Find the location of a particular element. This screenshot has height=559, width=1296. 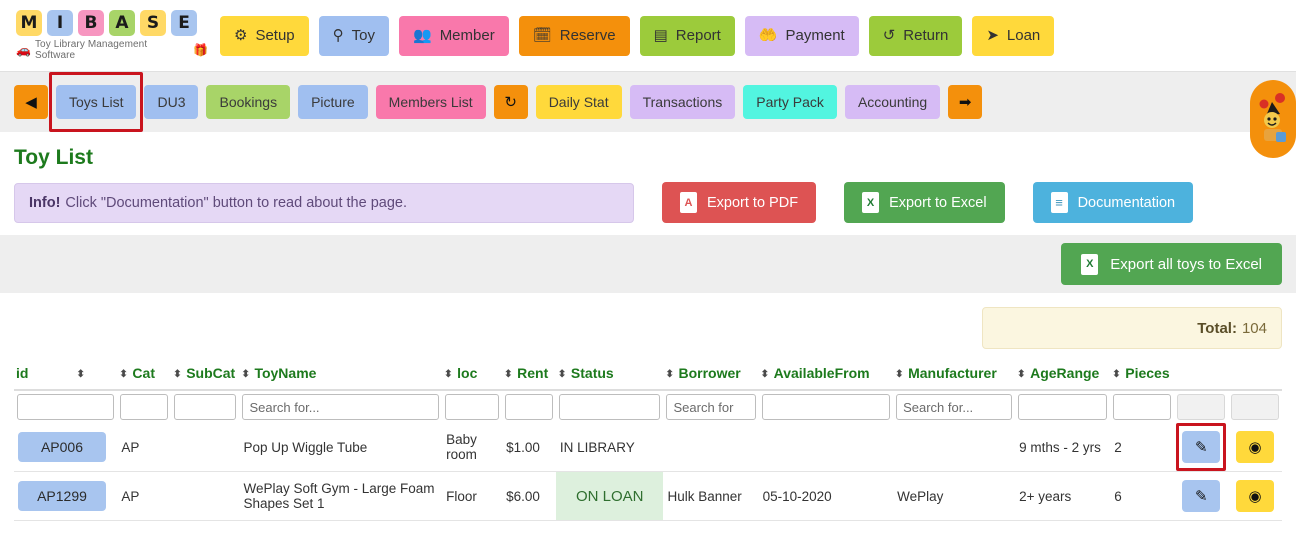

toy-id-badge: AP1299 is located at coordinates (62, 496).